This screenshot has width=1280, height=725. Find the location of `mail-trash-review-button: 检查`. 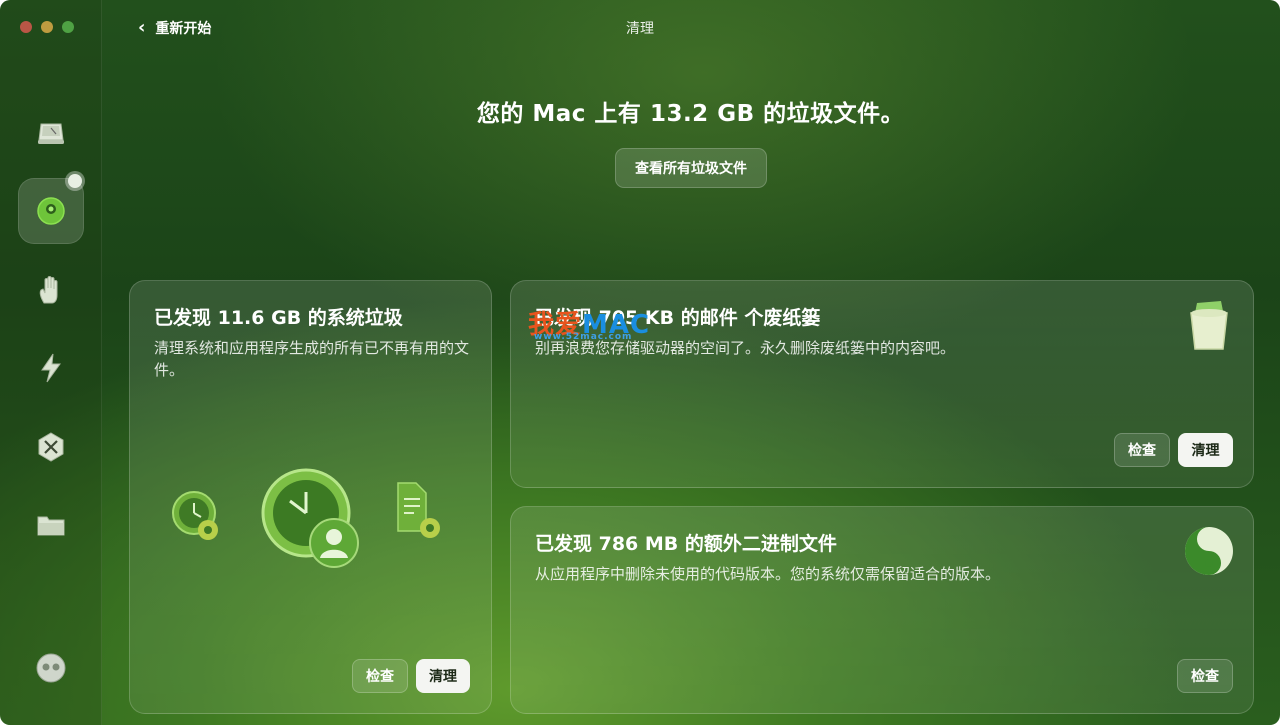

mail-trash-review-button: 检查 is located at coordinates (1142, 450).